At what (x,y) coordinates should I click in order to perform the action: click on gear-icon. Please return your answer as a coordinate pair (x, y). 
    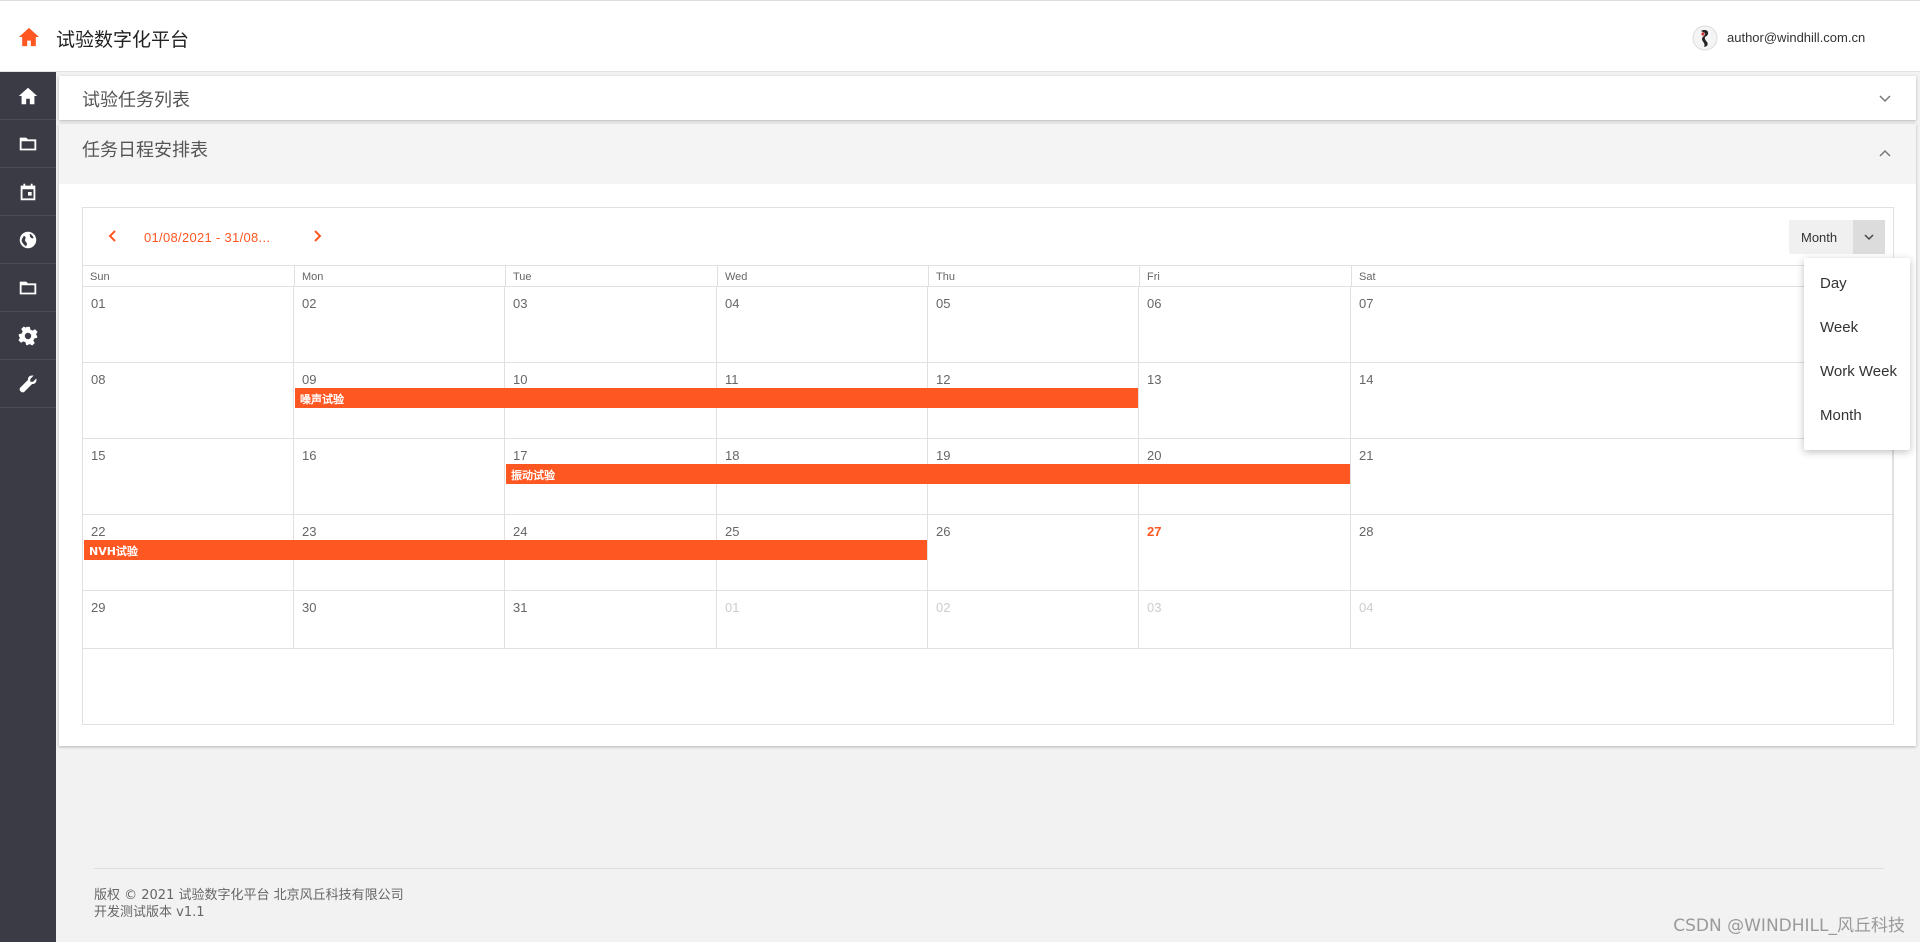
    Looking at the image, I should click on (28, 335).